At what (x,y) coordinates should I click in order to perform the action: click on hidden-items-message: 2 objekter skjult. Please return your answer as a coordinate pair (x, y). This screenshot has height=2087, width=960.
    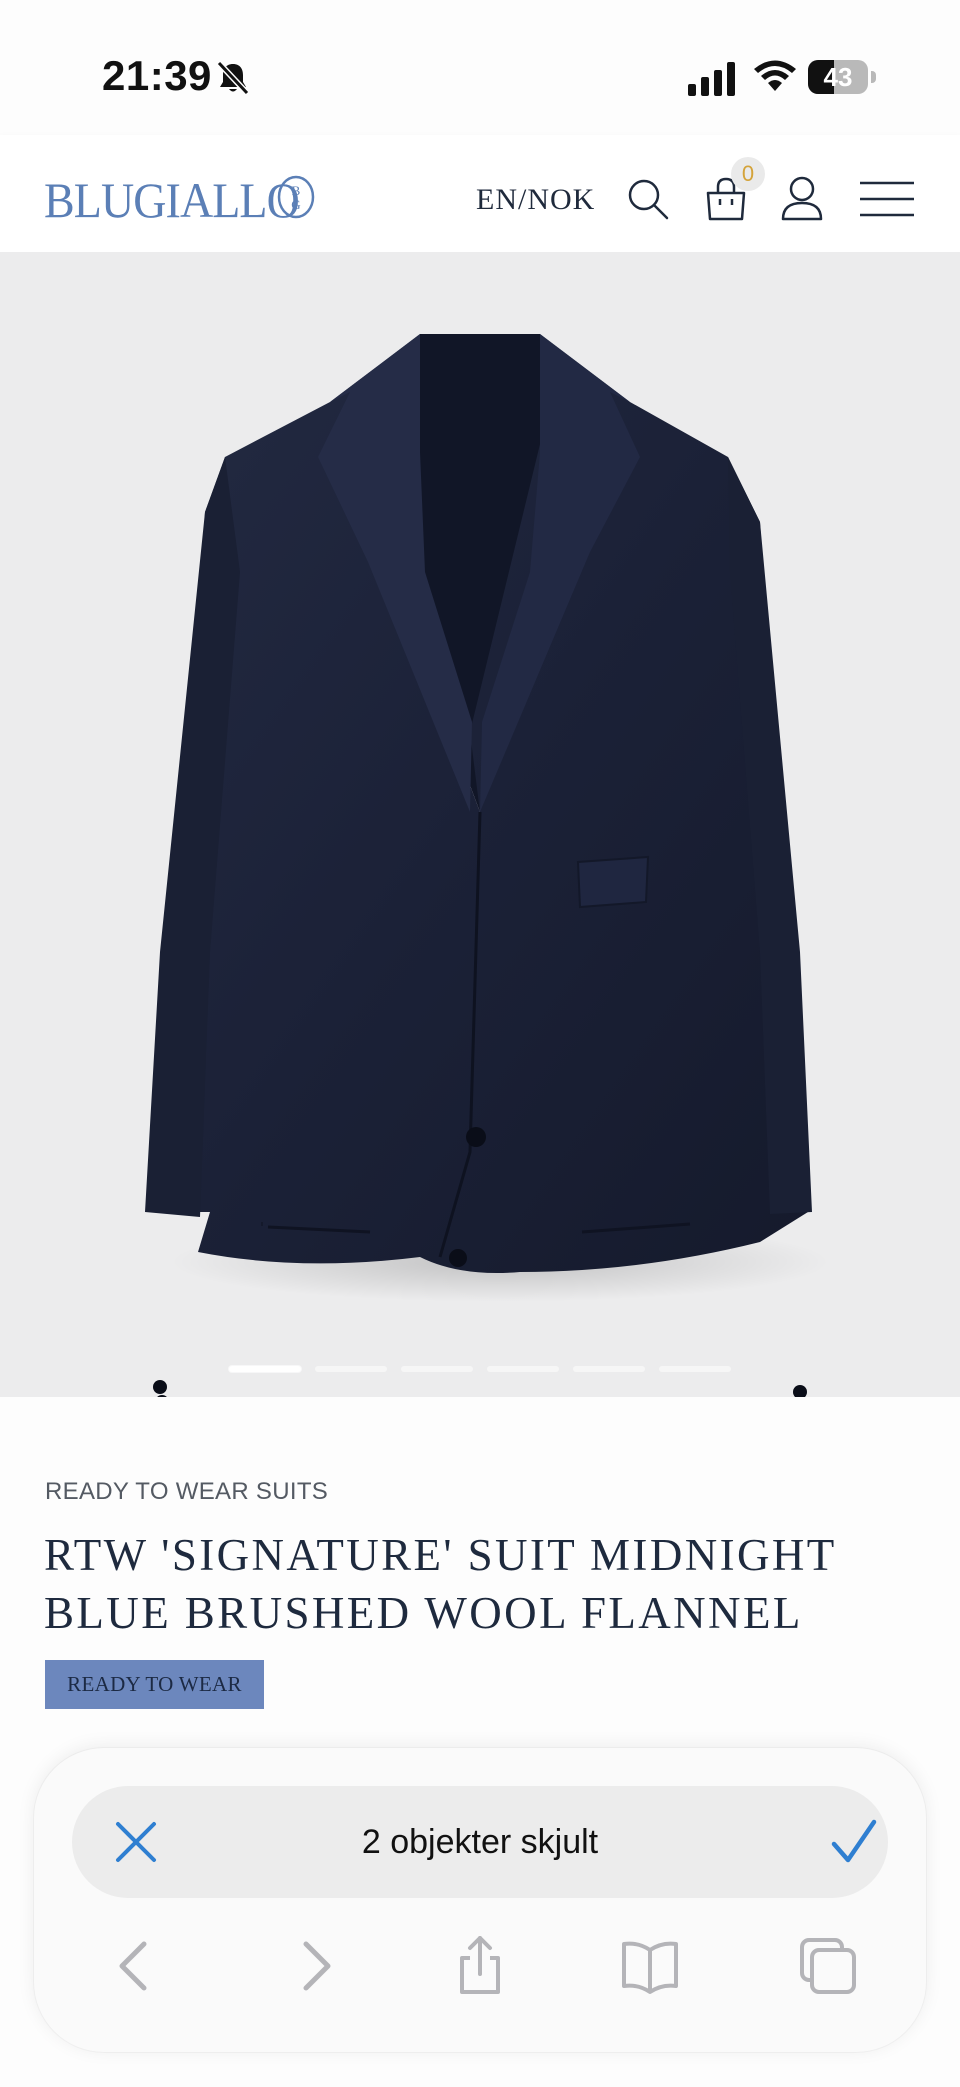
    Looking at the image, I should click on (480, 1842).